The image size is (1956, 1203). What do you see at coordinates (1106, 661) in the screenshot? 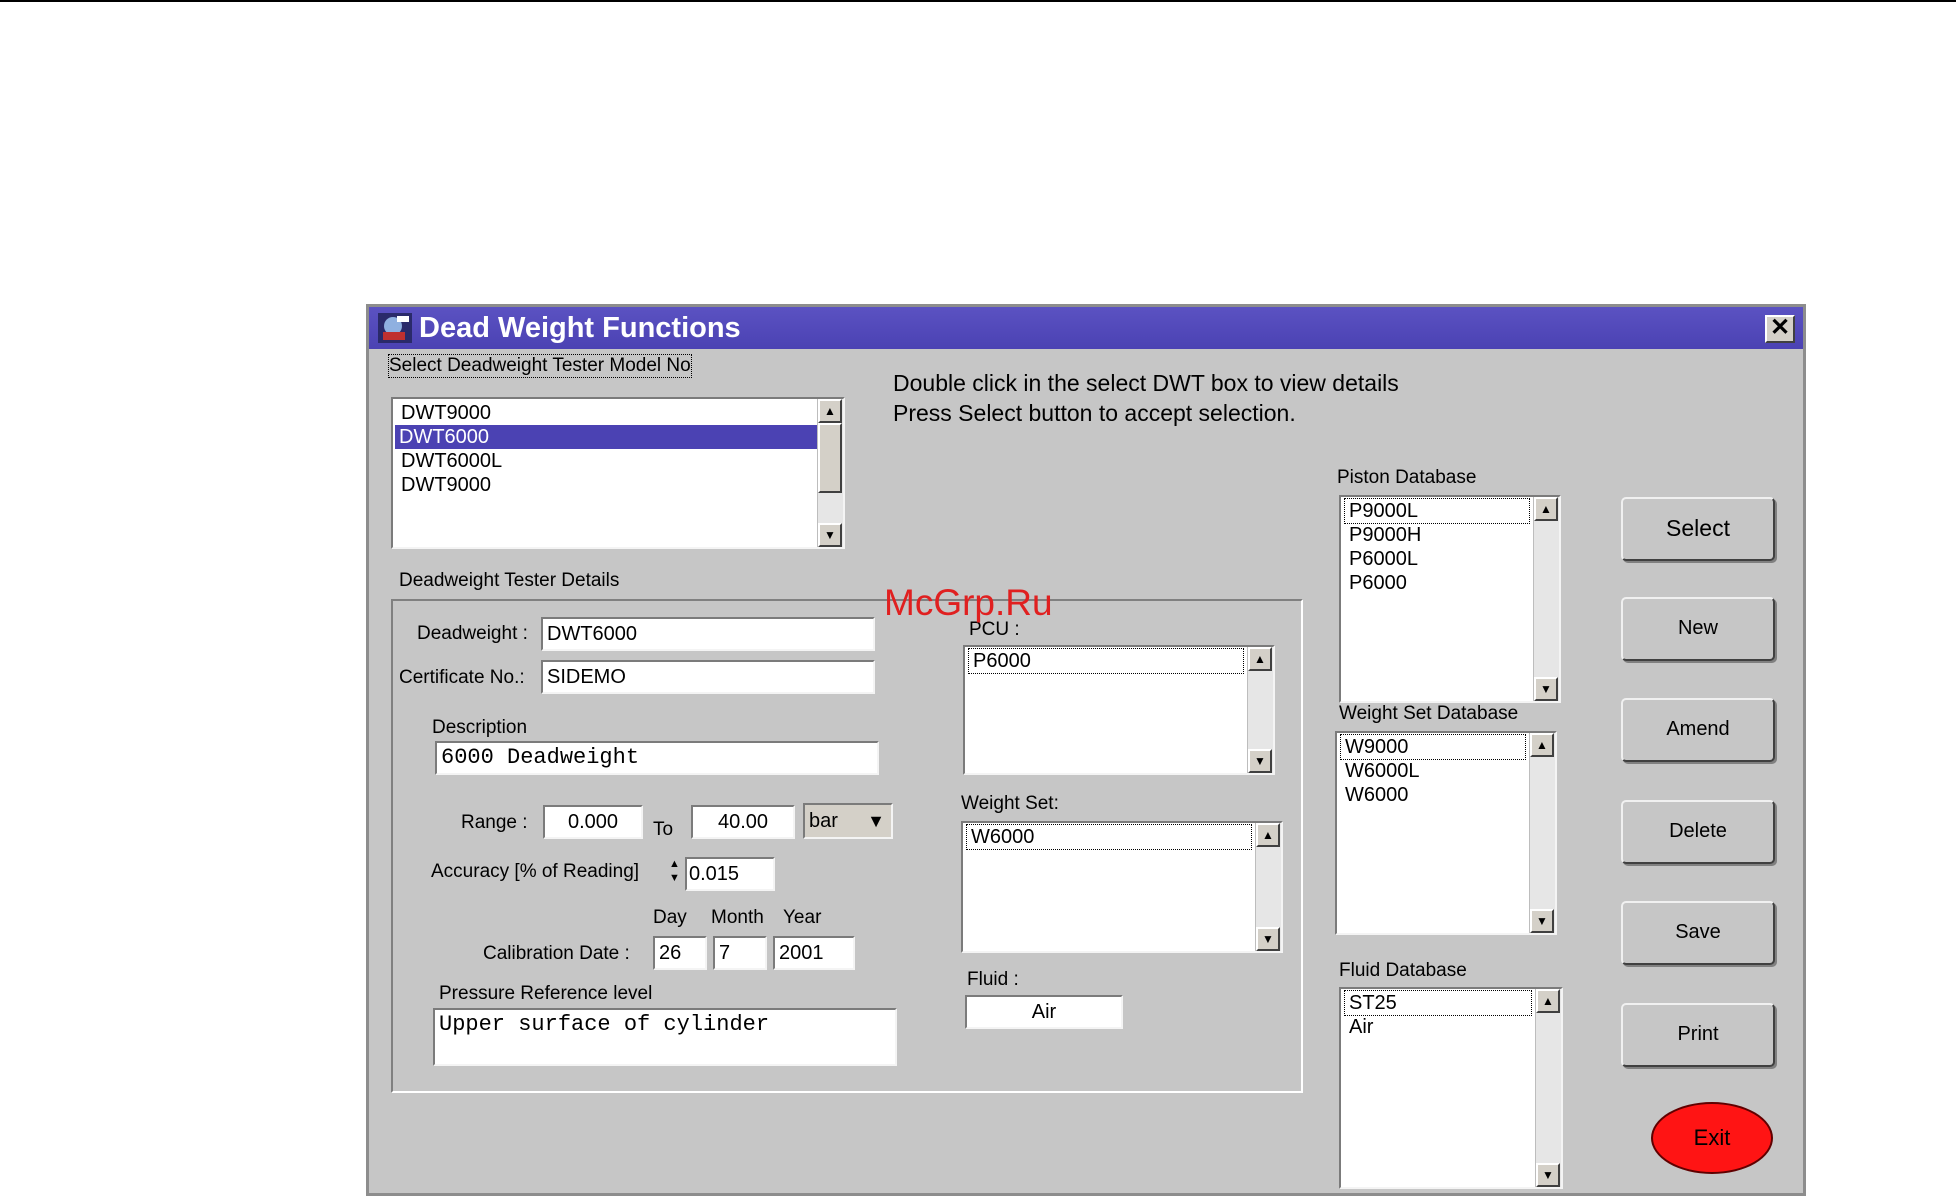
I see `pcu-list-item: P6000` at bounding box center [1106, 661].